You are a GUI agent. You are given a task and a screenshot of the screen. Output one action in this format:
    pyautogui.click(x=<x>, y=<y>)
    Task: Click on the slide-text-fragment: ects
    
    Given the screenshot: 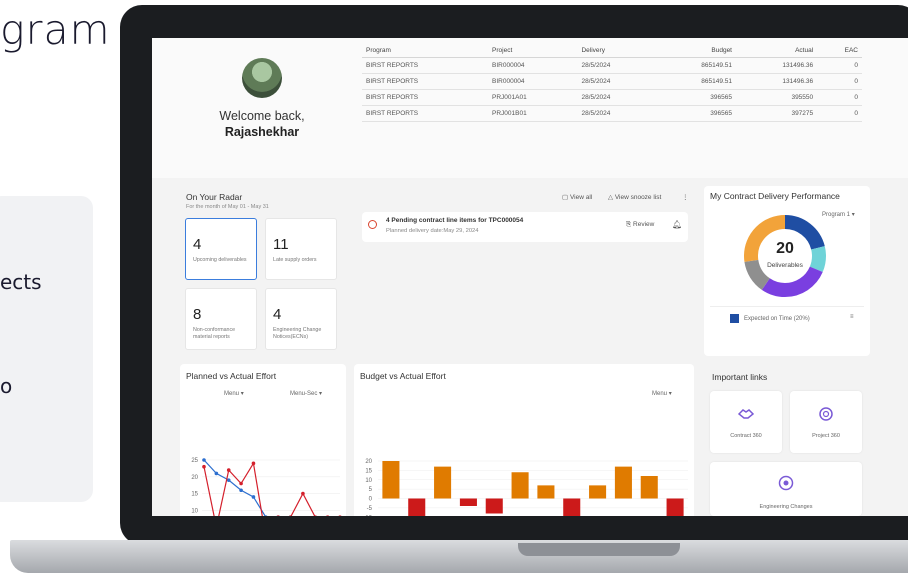 What is the action you would take?
    pyautogui.click(x=21, y=282)
    